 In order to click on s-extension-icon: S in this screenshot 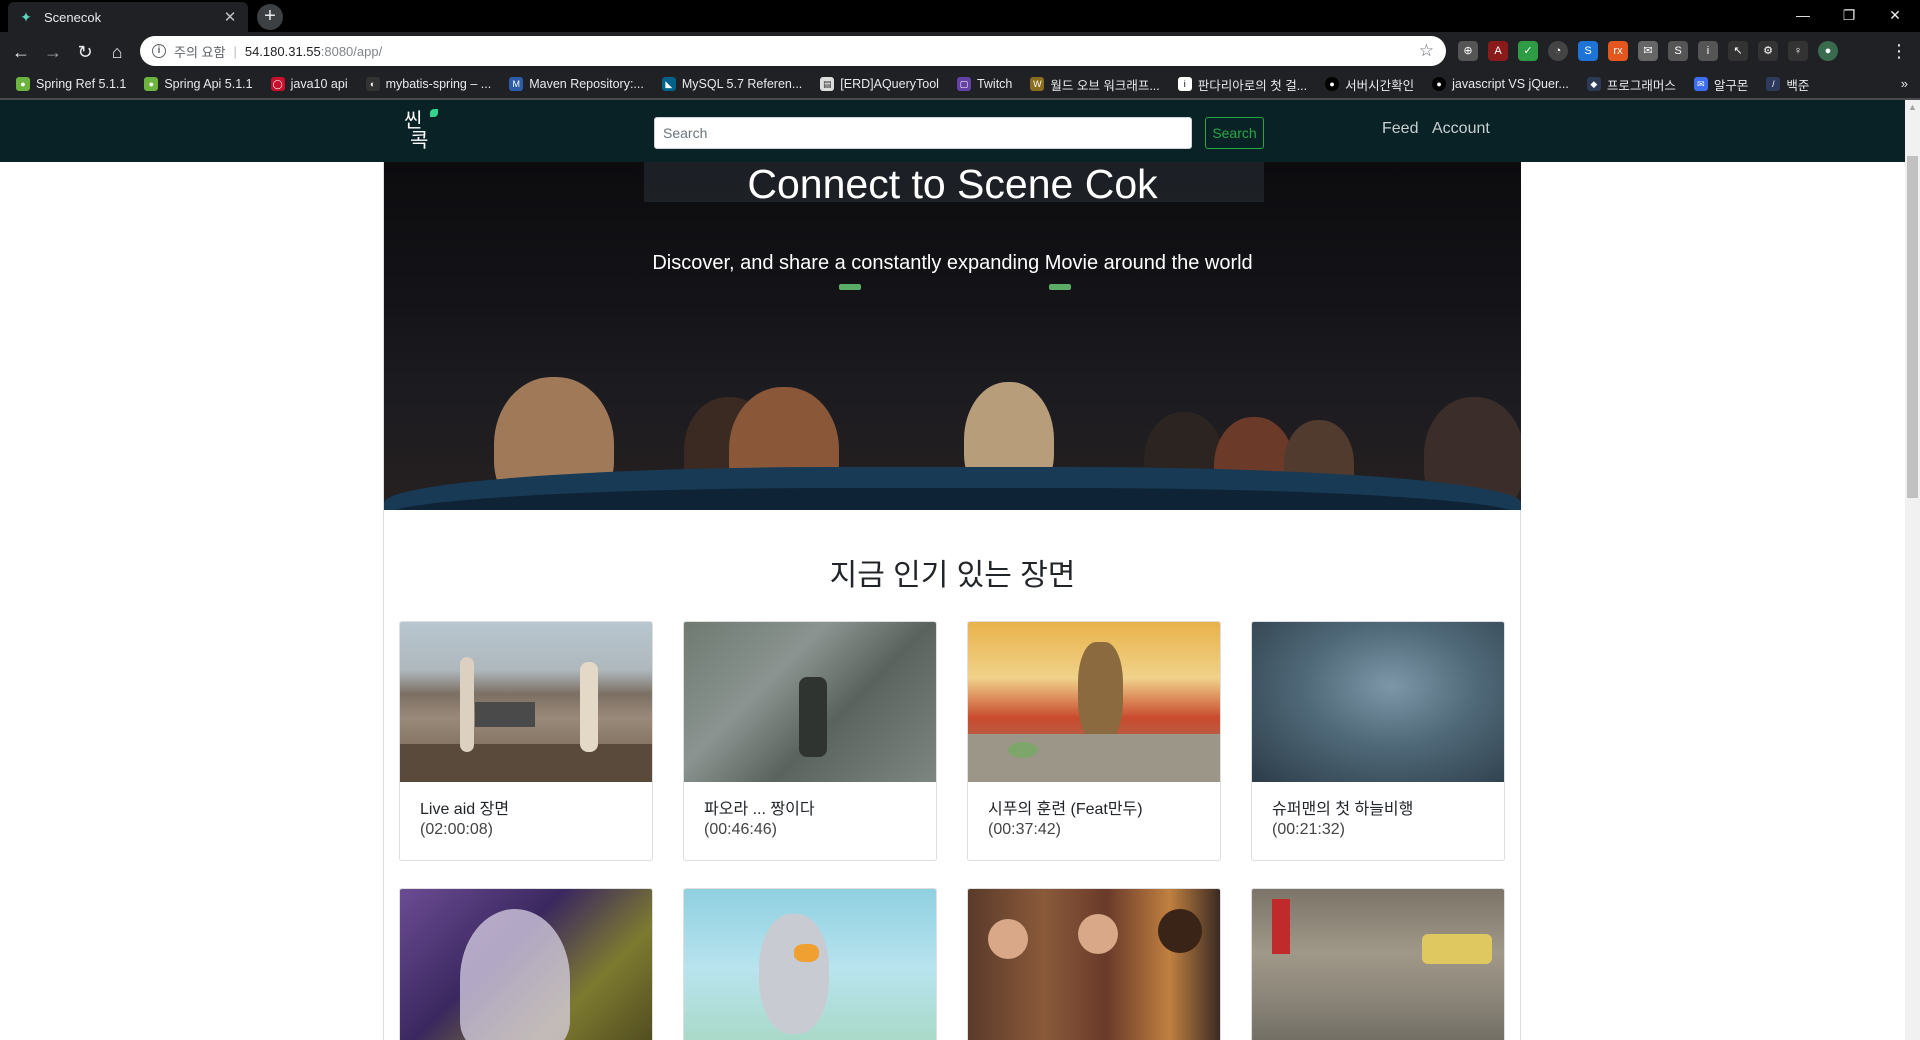, I will do `click(1588, 51)`.